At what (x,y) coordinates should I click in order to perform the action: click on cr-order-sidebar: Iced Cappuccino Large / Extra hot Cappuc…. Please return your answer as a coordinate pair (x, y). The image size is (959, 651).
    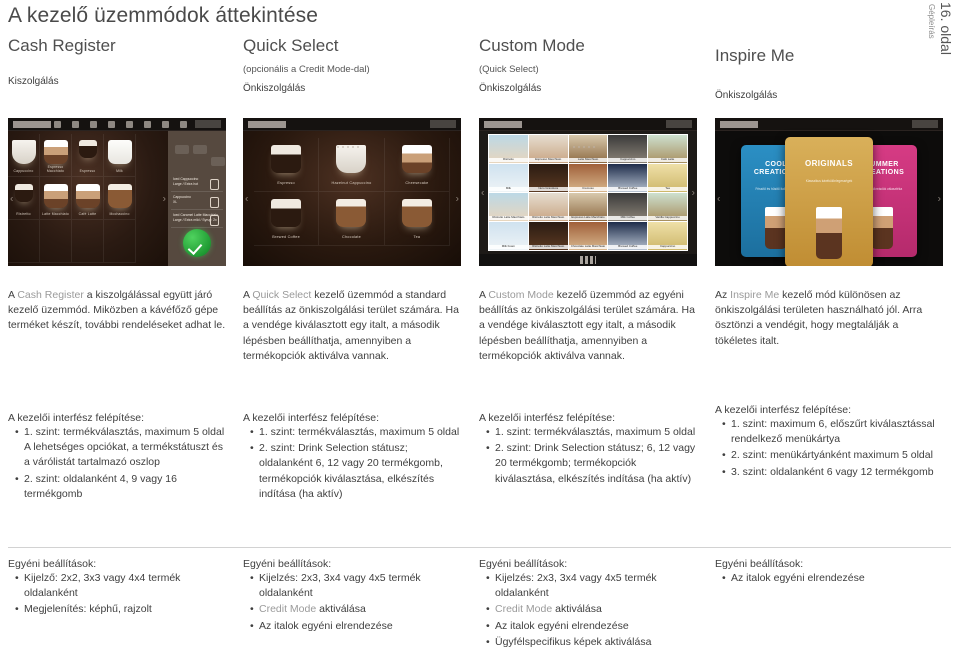
    Looking at the image, I should click on (197, 198).